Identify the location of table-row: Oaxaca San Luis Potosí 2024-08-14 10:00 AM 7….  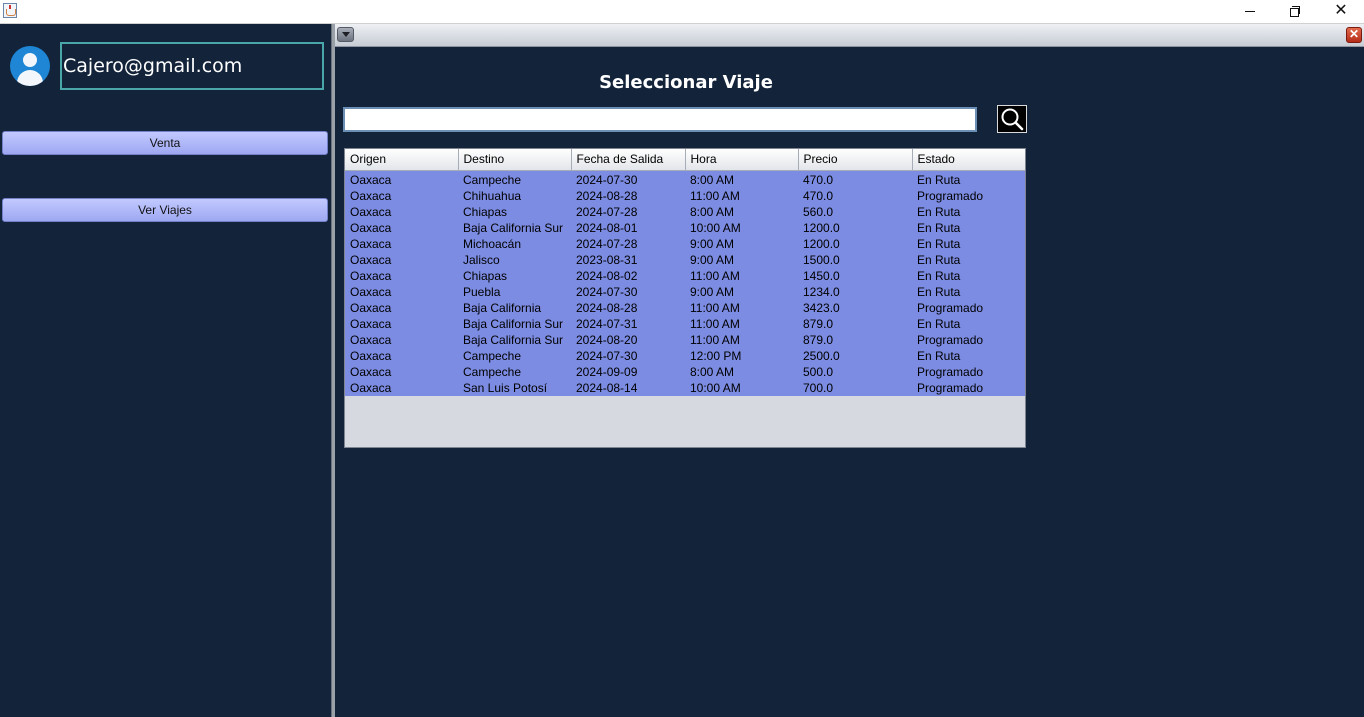
(685, 388).